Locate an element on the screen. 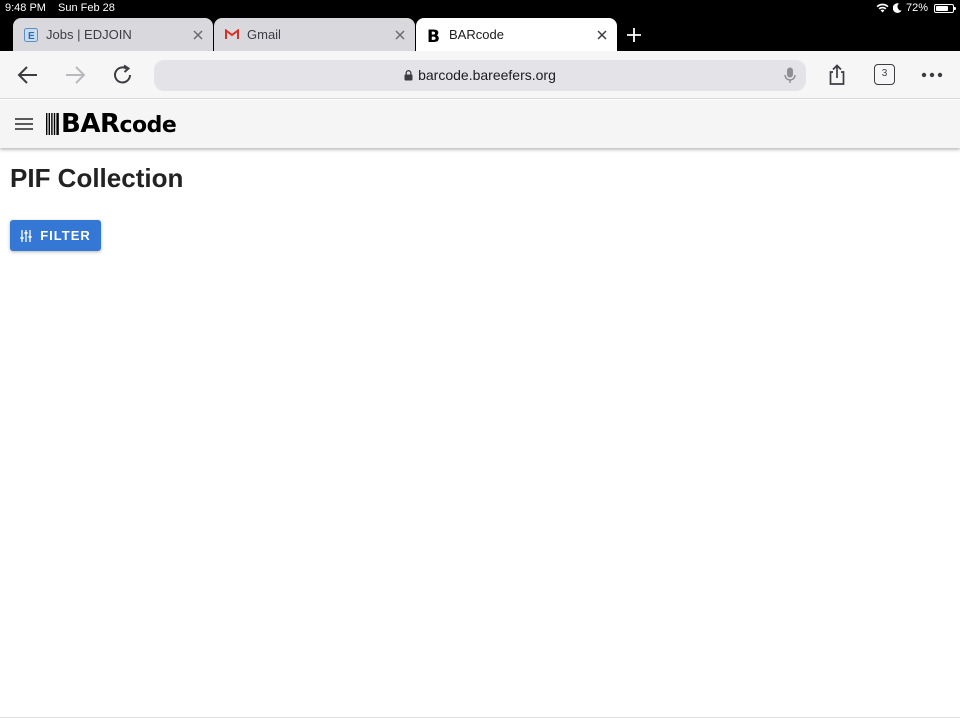  gmail-favicon is located at coordinates (232, 35).